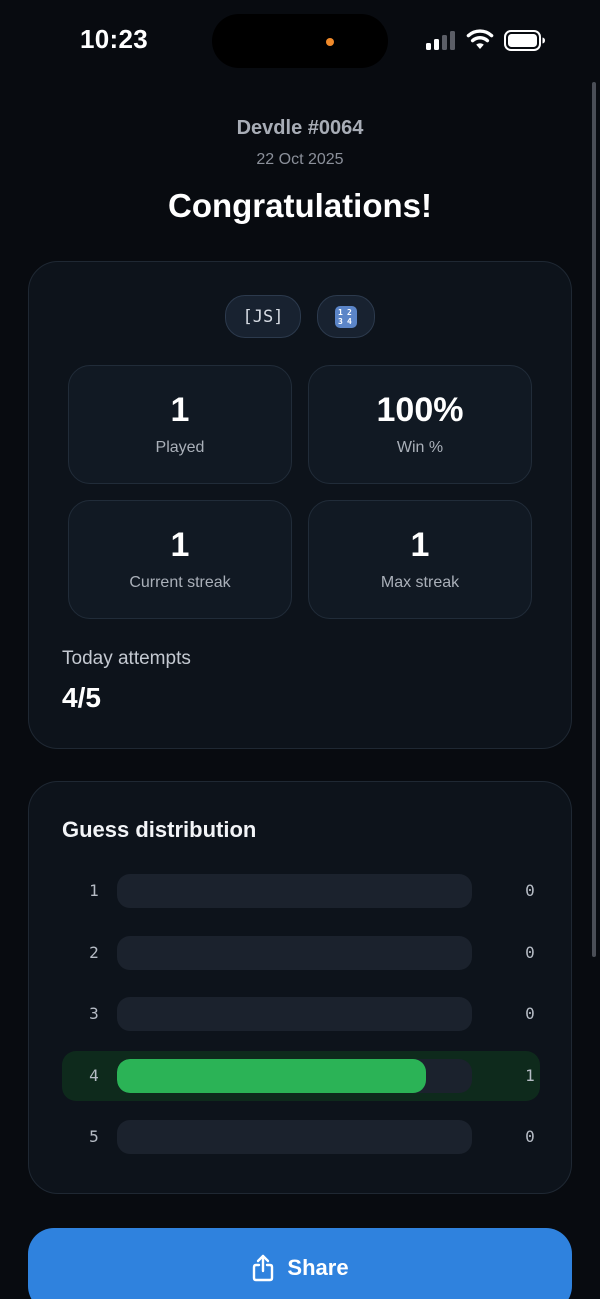 This screenshot has width=600, height=1299. I want to click on stat-label: Played, so click(180, 447).